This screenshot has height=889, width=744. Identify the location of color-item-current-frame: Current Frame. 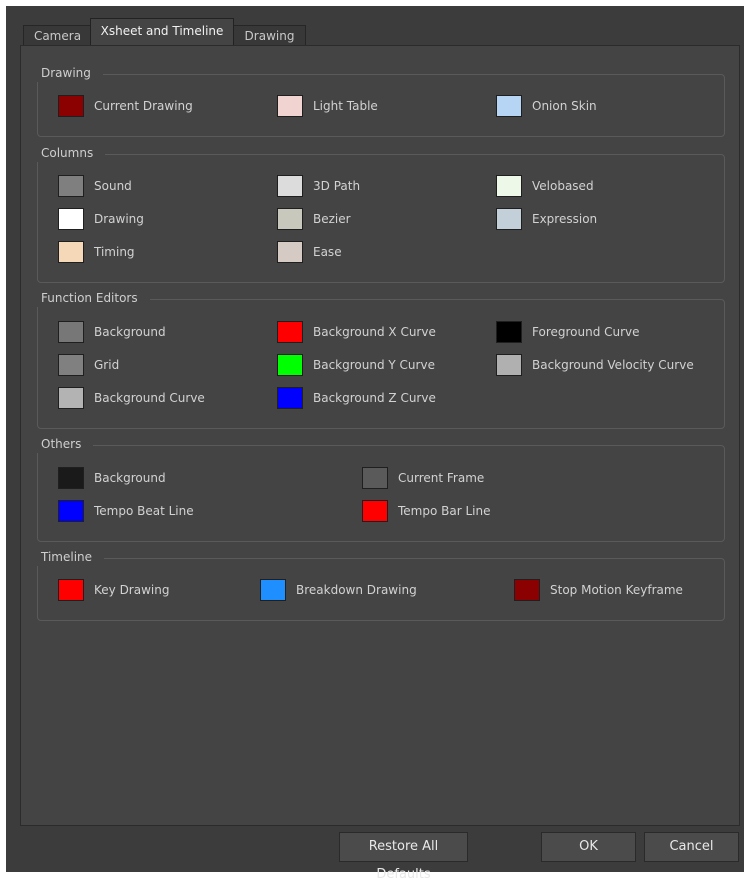
(423, 478).